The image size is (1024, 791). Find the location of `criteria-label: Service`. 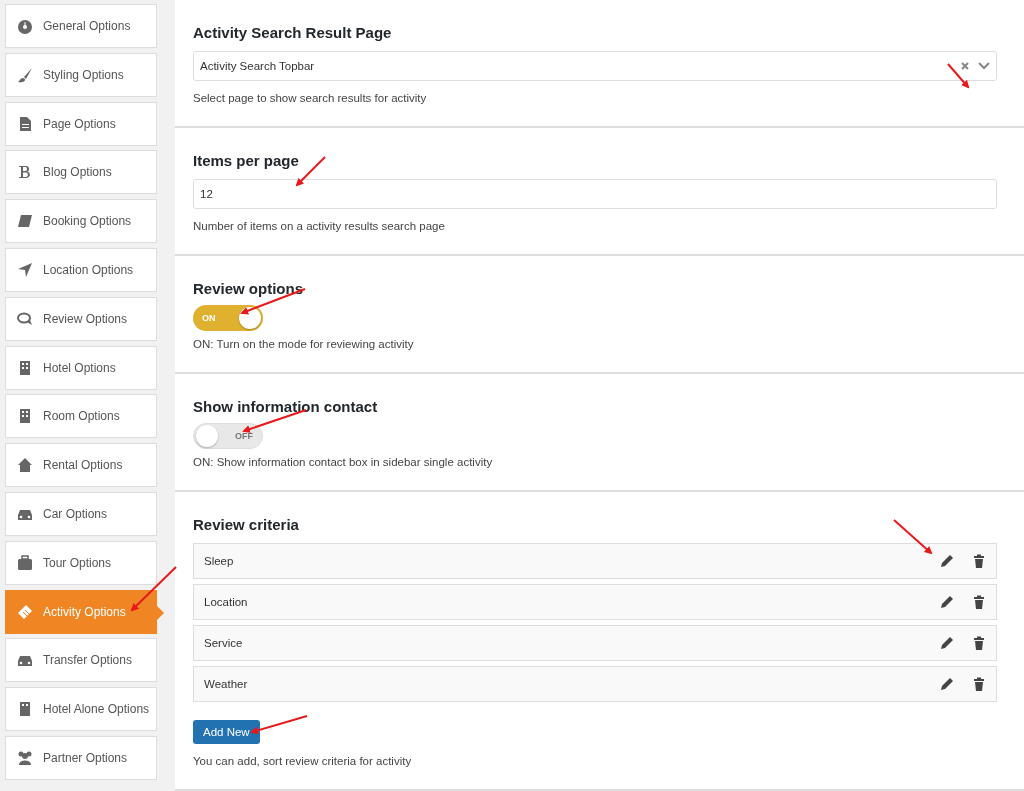

criteria-label: Service is located at coordinates (224, 643).